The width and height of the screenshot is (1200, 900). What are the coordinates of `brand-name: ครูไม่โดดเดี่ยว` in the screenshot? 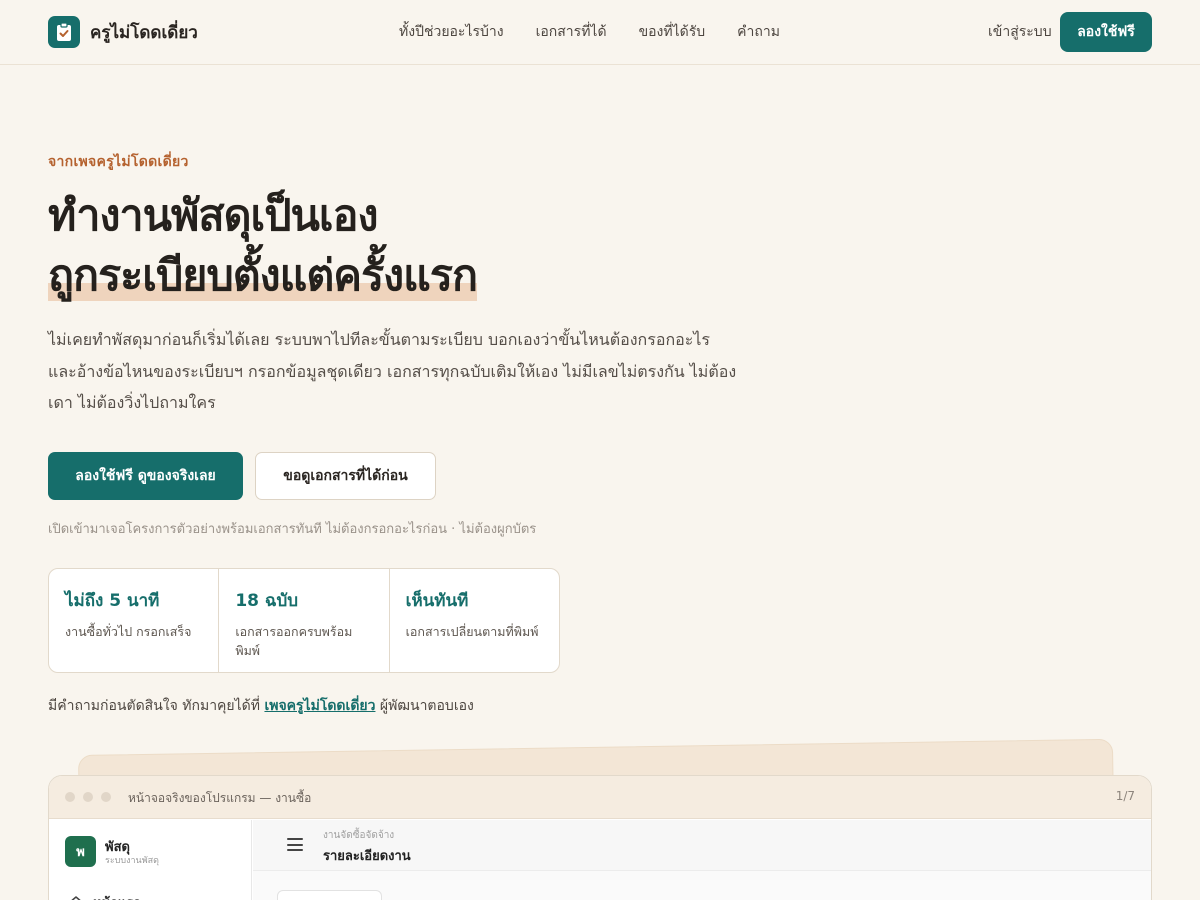 It's located at (144, 32).